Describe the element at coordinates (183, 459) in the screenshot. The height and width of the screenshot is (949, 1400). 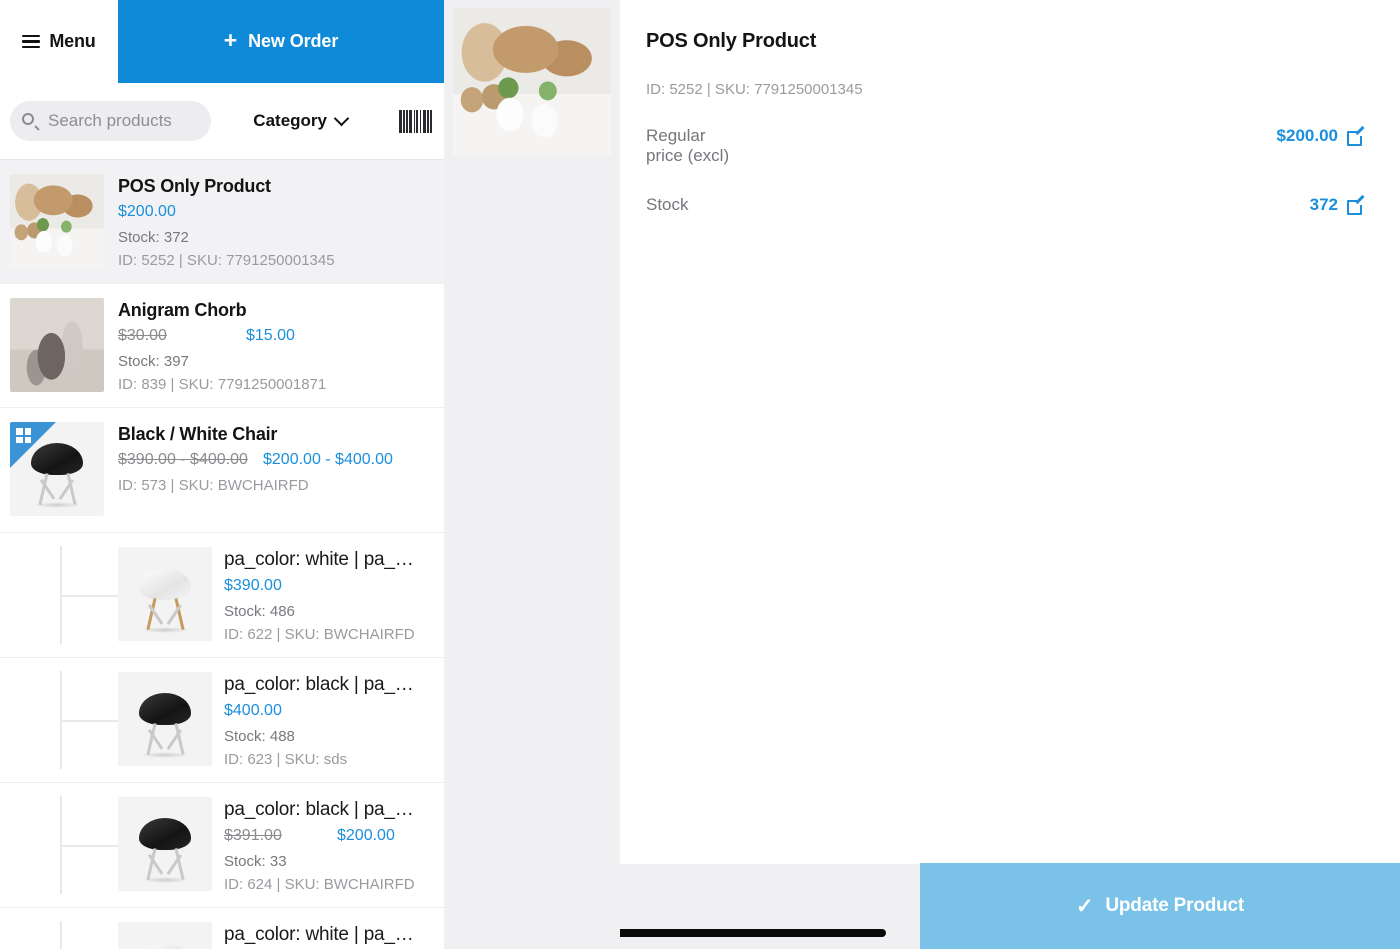
I see `product-regular-price: $390.00 - $400.00` at that location.